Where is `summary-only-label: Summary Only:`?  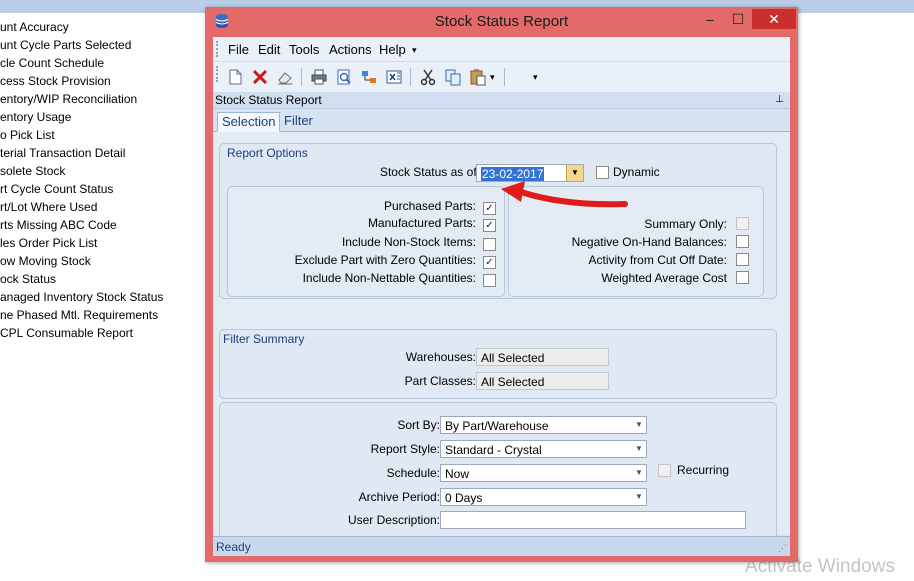 summary-only-label: Summary Only: is located at coordinates (685, 224).